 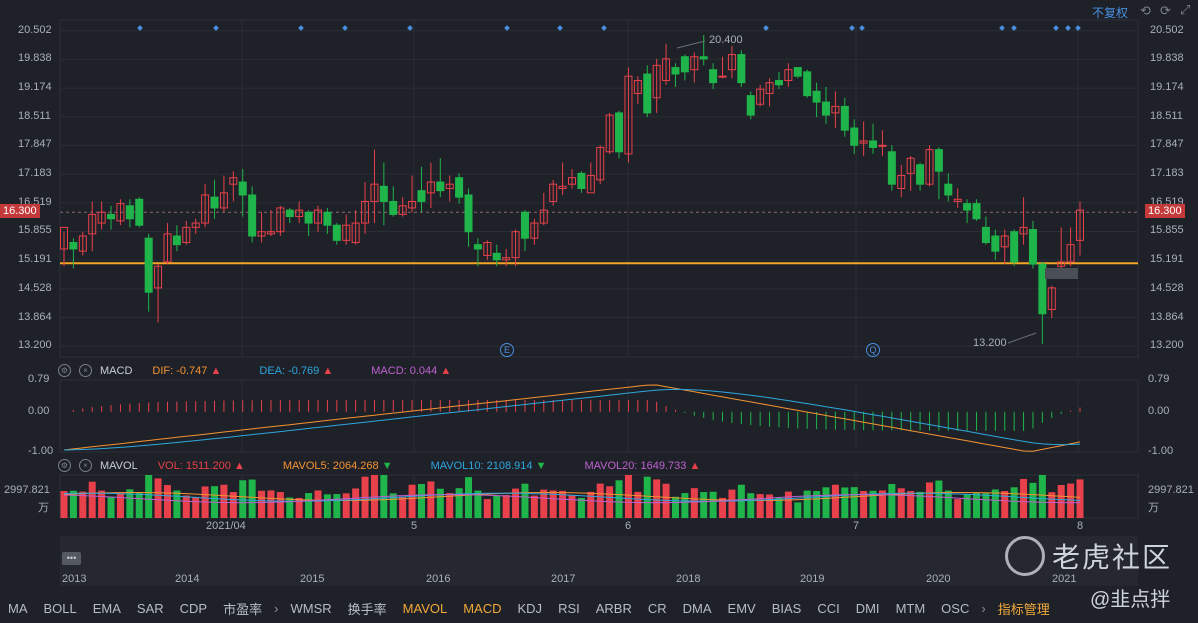 I want to click on tab-macd: MACD, so click(x=482, y=608).